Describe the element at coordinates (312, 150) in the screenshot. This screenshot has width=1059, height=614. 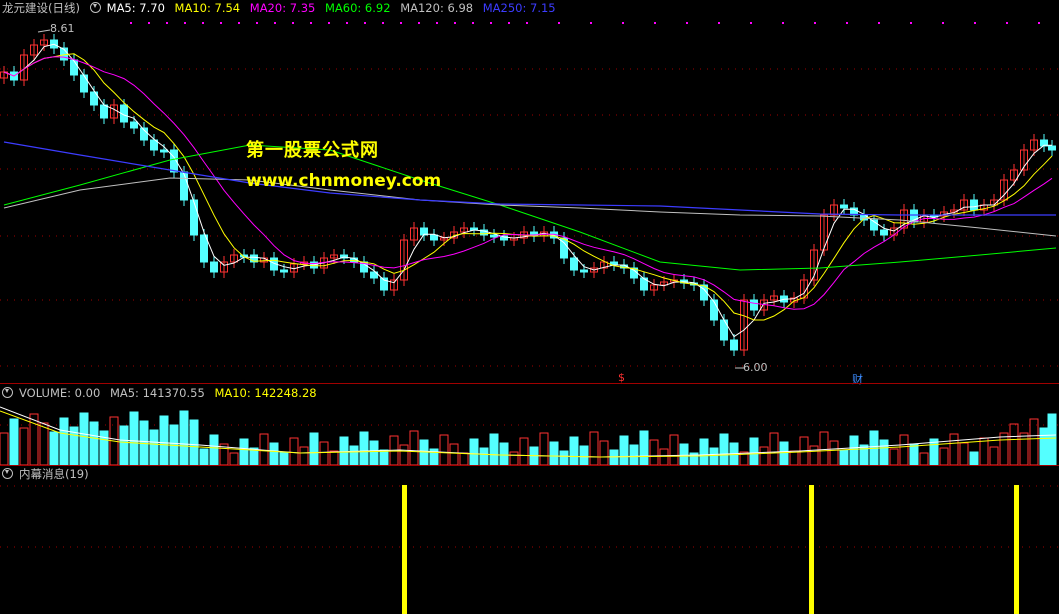
I see `watermark-title: 第一股票公式网` at that location.